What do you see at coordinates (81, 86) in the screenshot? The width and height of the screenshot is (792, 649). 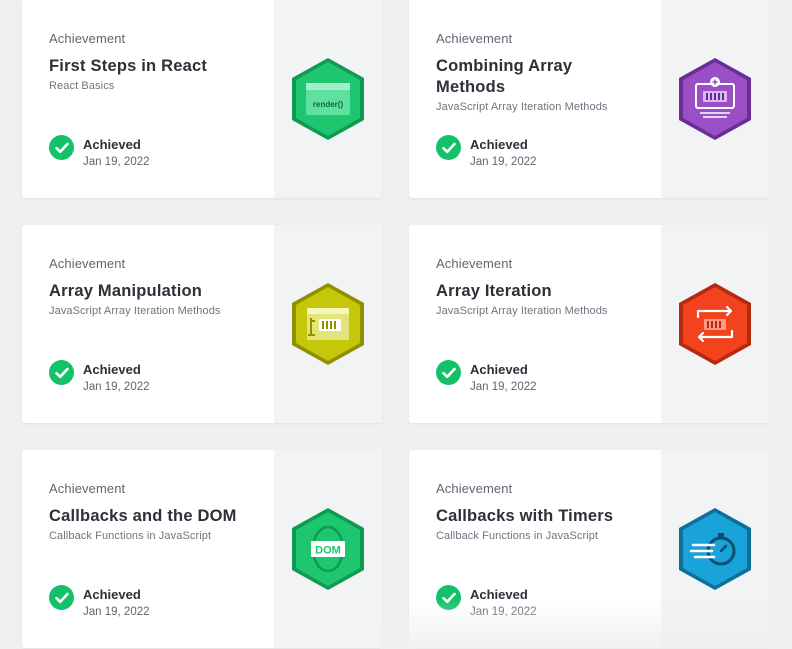 I see `achievement-course: React Basics` at bounding box center [81, 86].